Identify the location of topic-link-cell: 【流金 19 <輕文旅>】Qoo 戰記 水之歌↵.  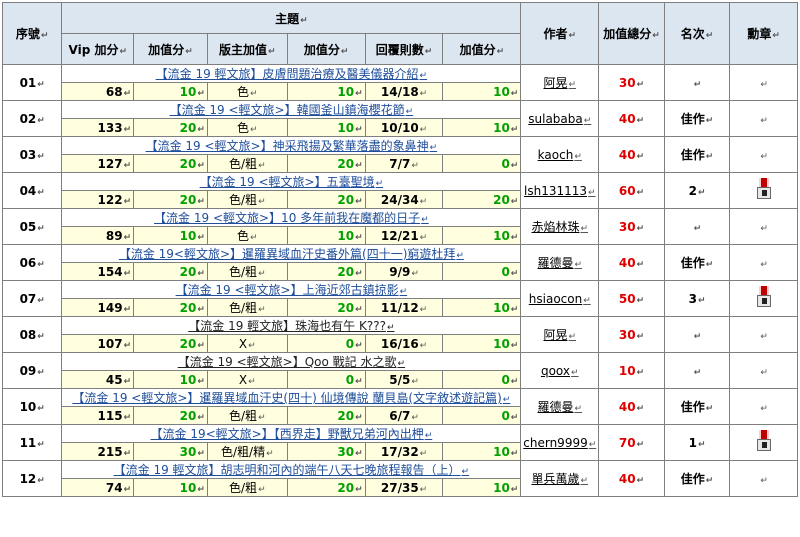
(291, 361).